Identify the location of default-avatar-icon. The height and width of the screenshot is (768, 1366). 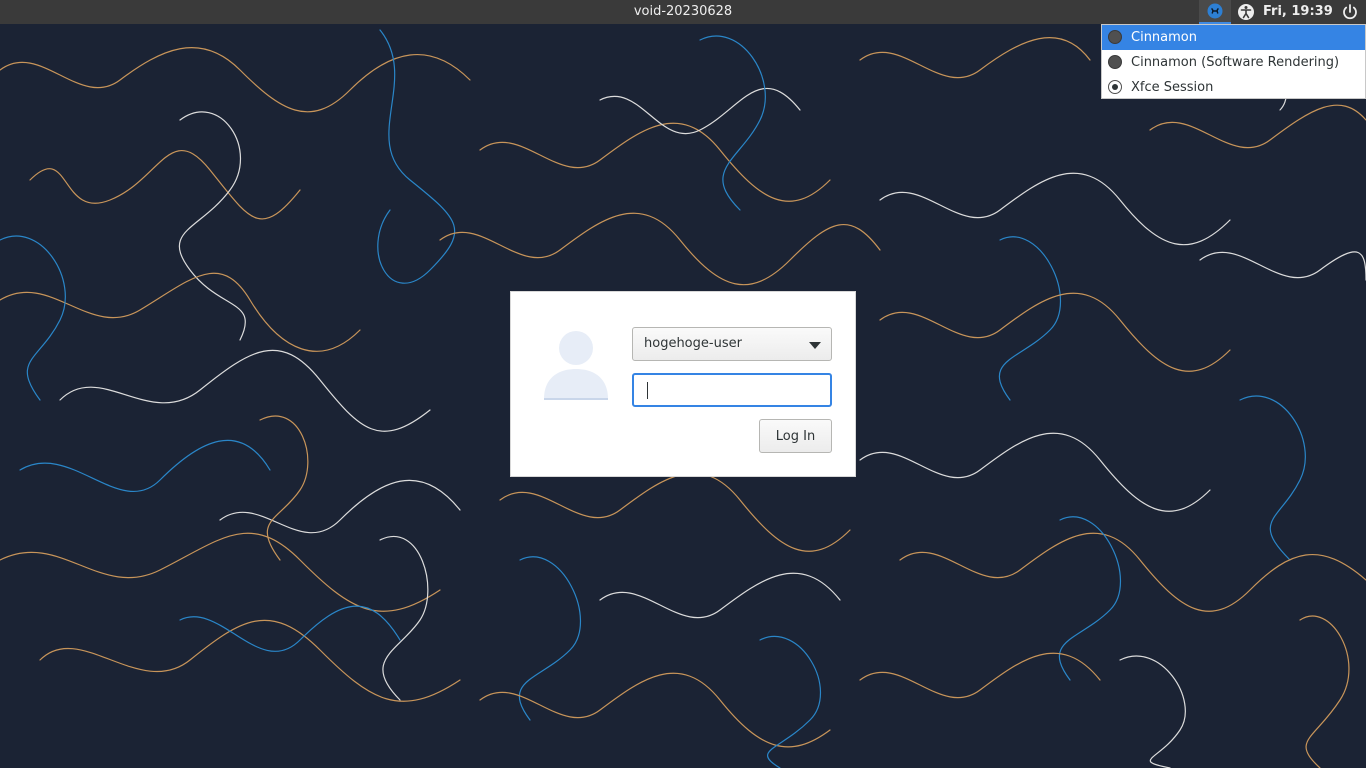
(576, 365).